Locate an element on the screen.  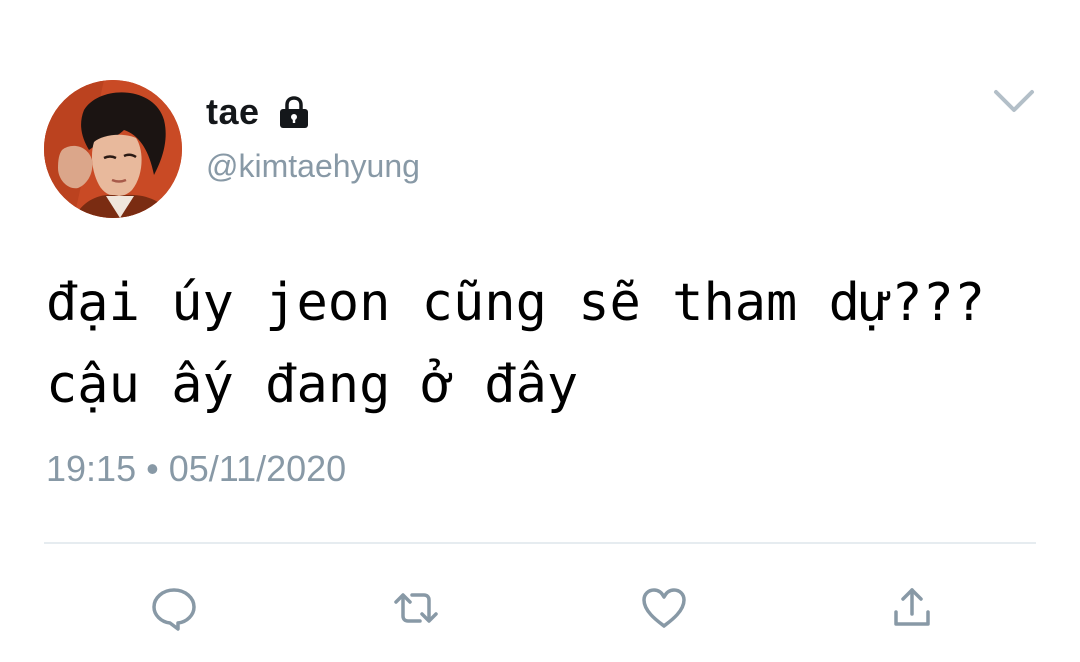
profile-photo is located at coordinates (113, 149).